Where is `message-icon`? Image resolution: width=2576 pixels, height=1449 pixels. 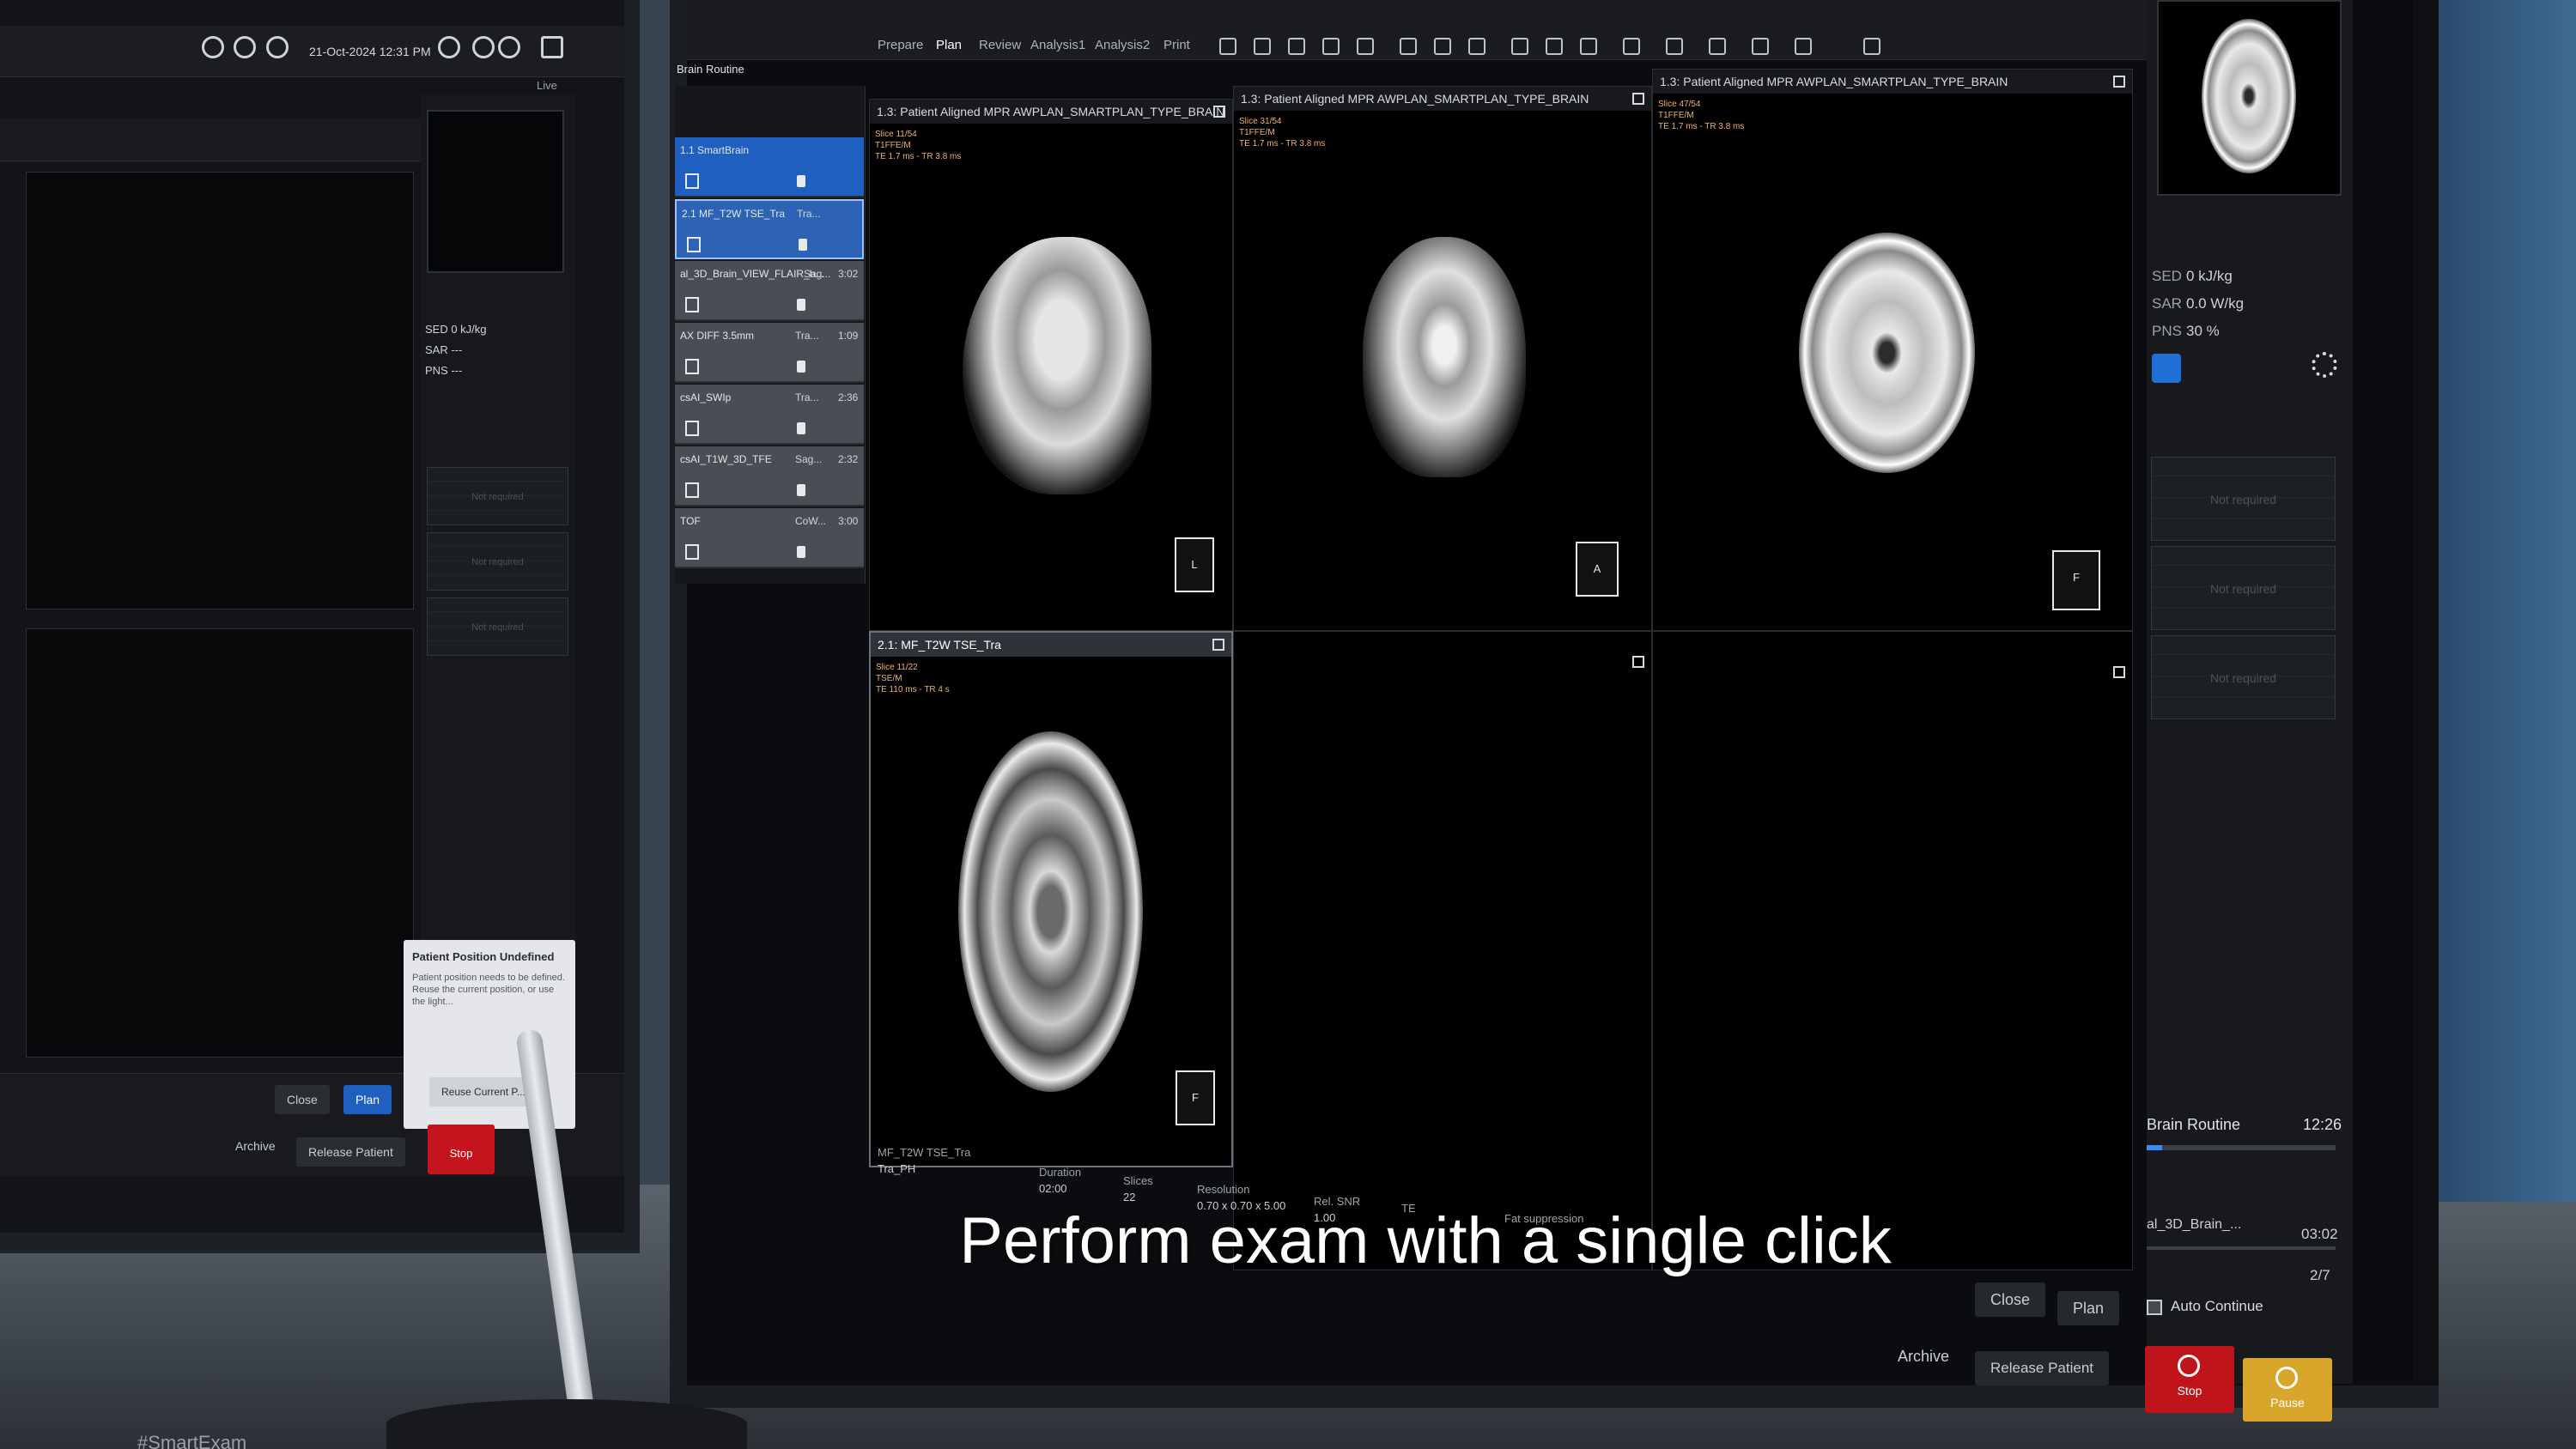 message-icon is located at coordinates (449, 47).